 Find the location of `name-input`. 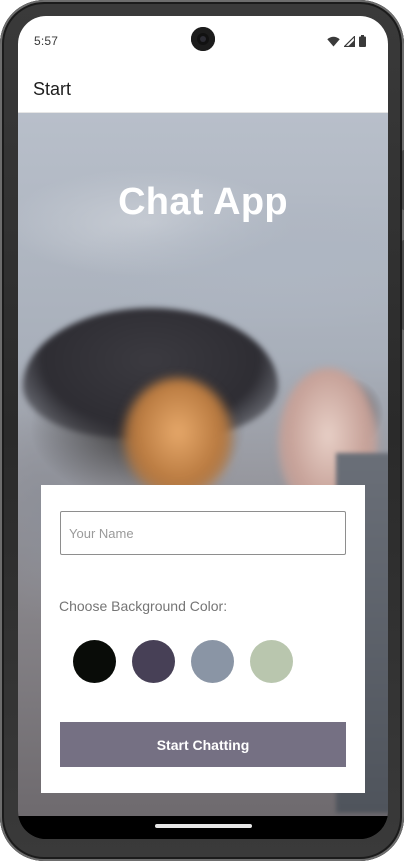

name-input is located at coordinates (203, 533).